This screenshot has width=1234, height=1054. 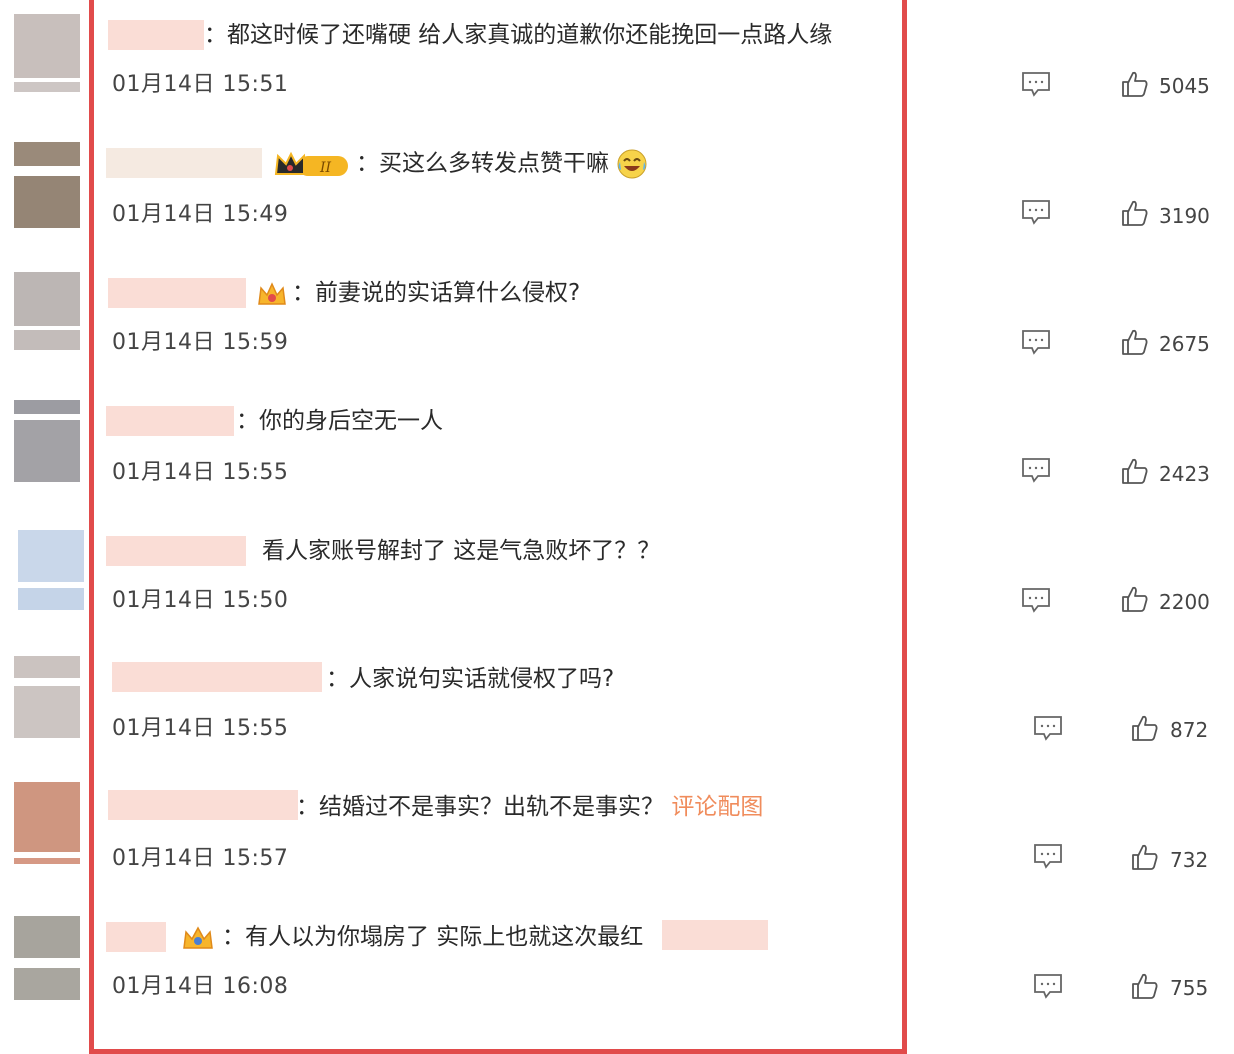 I want to click on comment-text: ：都这时候了还嘴硬 给人家真诚的道歉你还能挽回一点路人缘, so click(x=518, y=35).